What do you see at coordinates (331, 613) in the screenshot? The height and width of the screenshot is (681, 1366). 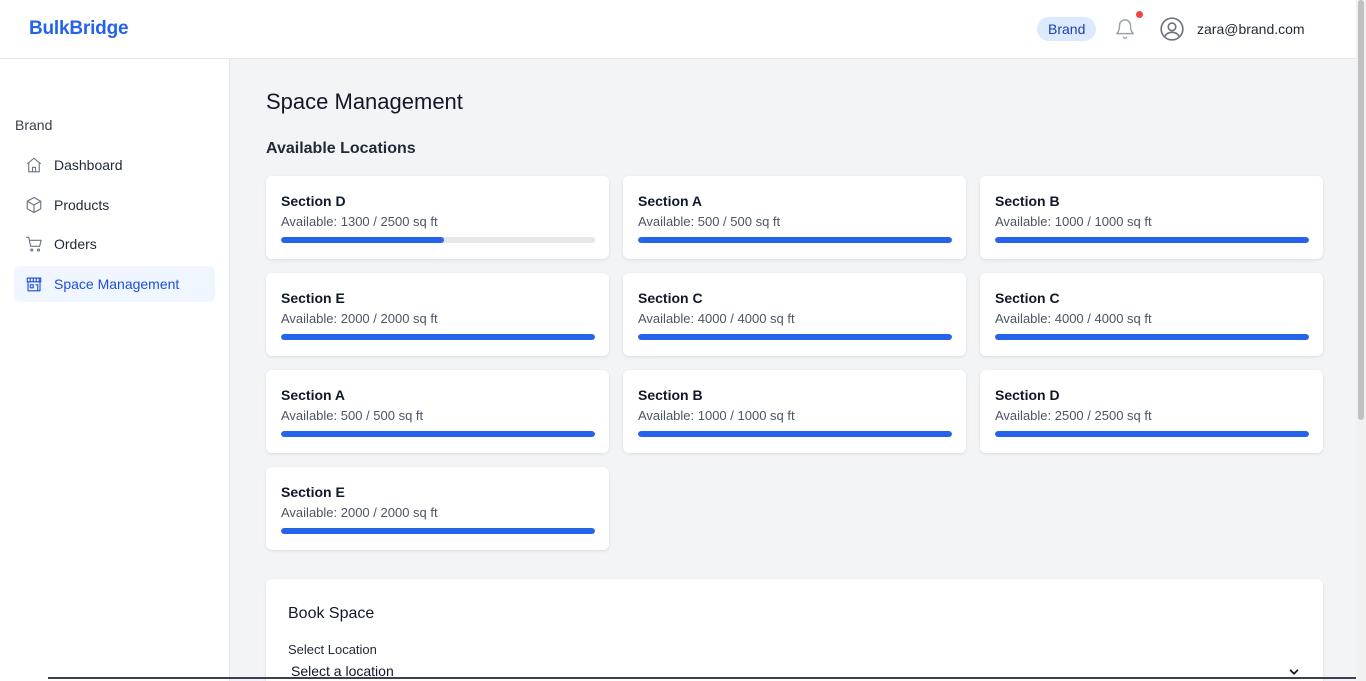 I see `book-space-heading: Book Space` at bounding box center [331, 613].